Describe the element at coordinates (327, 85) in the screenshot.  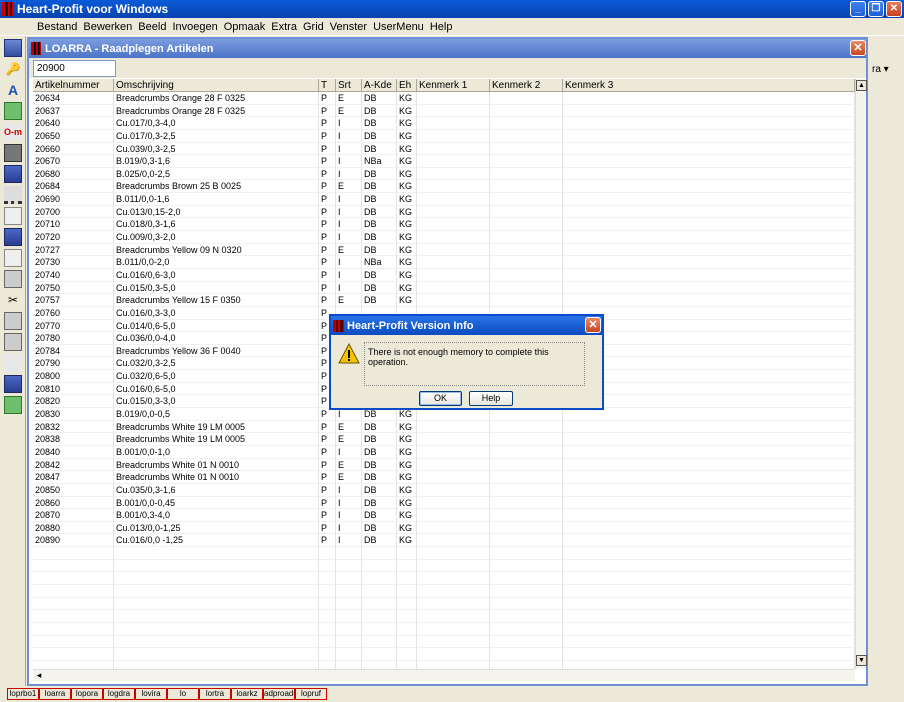
I see `column-header: T` at that location.